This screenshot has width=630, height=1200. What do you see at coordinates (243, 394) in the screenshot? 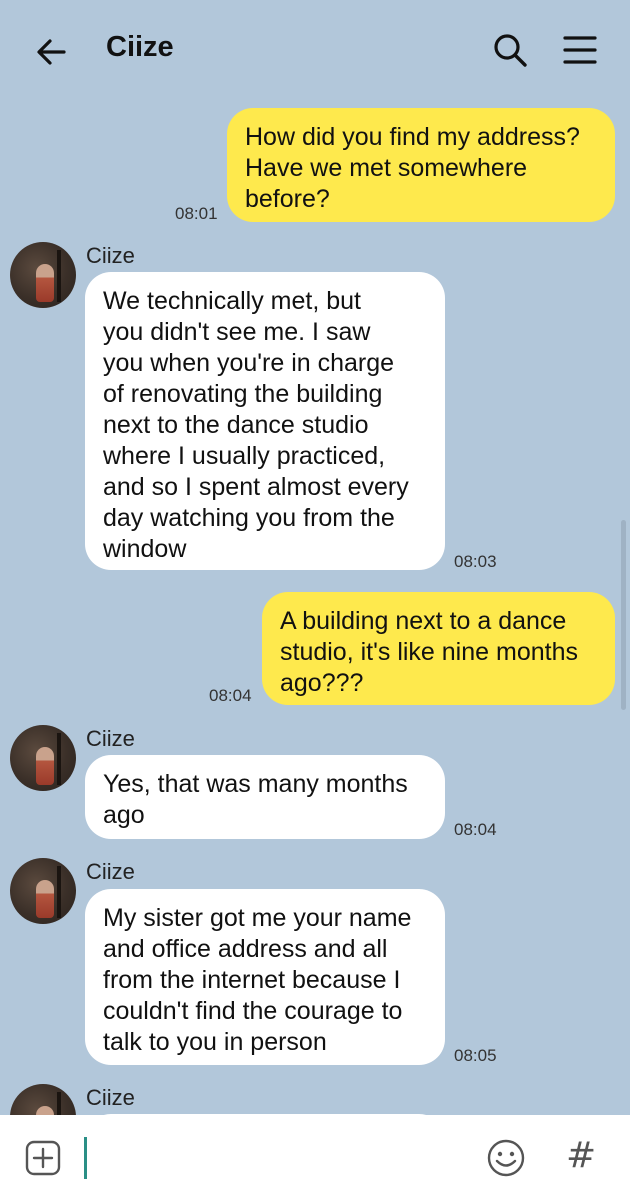
I see `message-text: of renovating the building` at bounding box center [243, 394].